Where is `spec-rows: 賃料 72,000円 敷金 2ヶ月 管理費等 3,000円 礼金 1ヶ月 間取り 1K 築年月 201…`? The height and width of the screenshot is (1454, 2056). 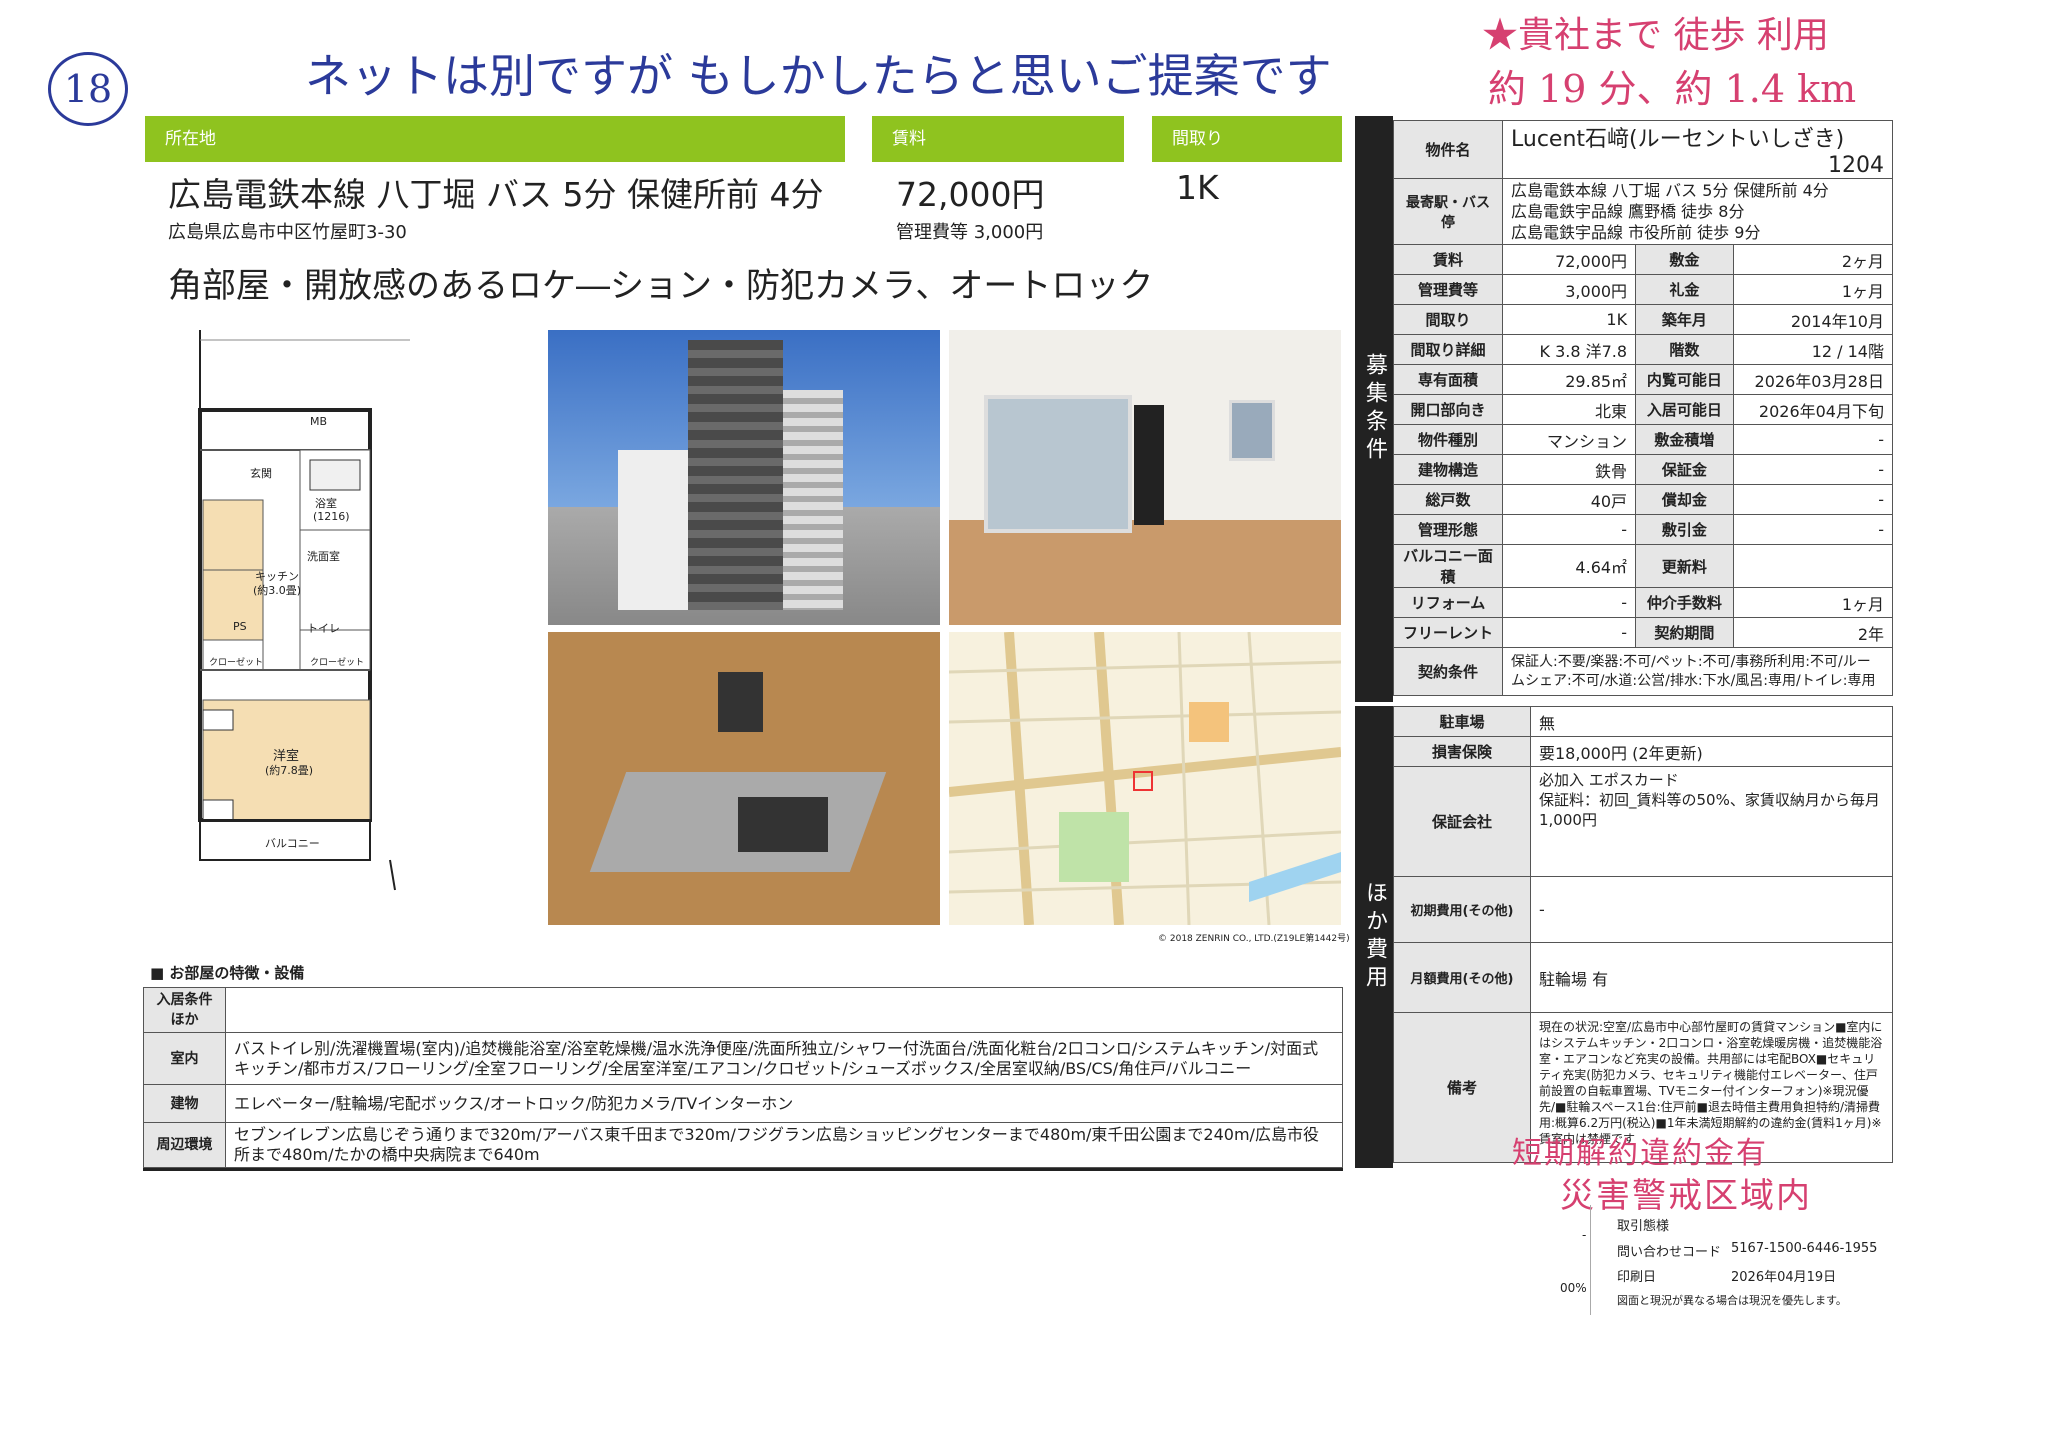
spec-rows: 賃料 72,000円 敷金 2ヶ月 管理費等 3,000円 礼金 1ヶ月 間取り 1K 築年月 201… is located at coordinates (1643, 446).